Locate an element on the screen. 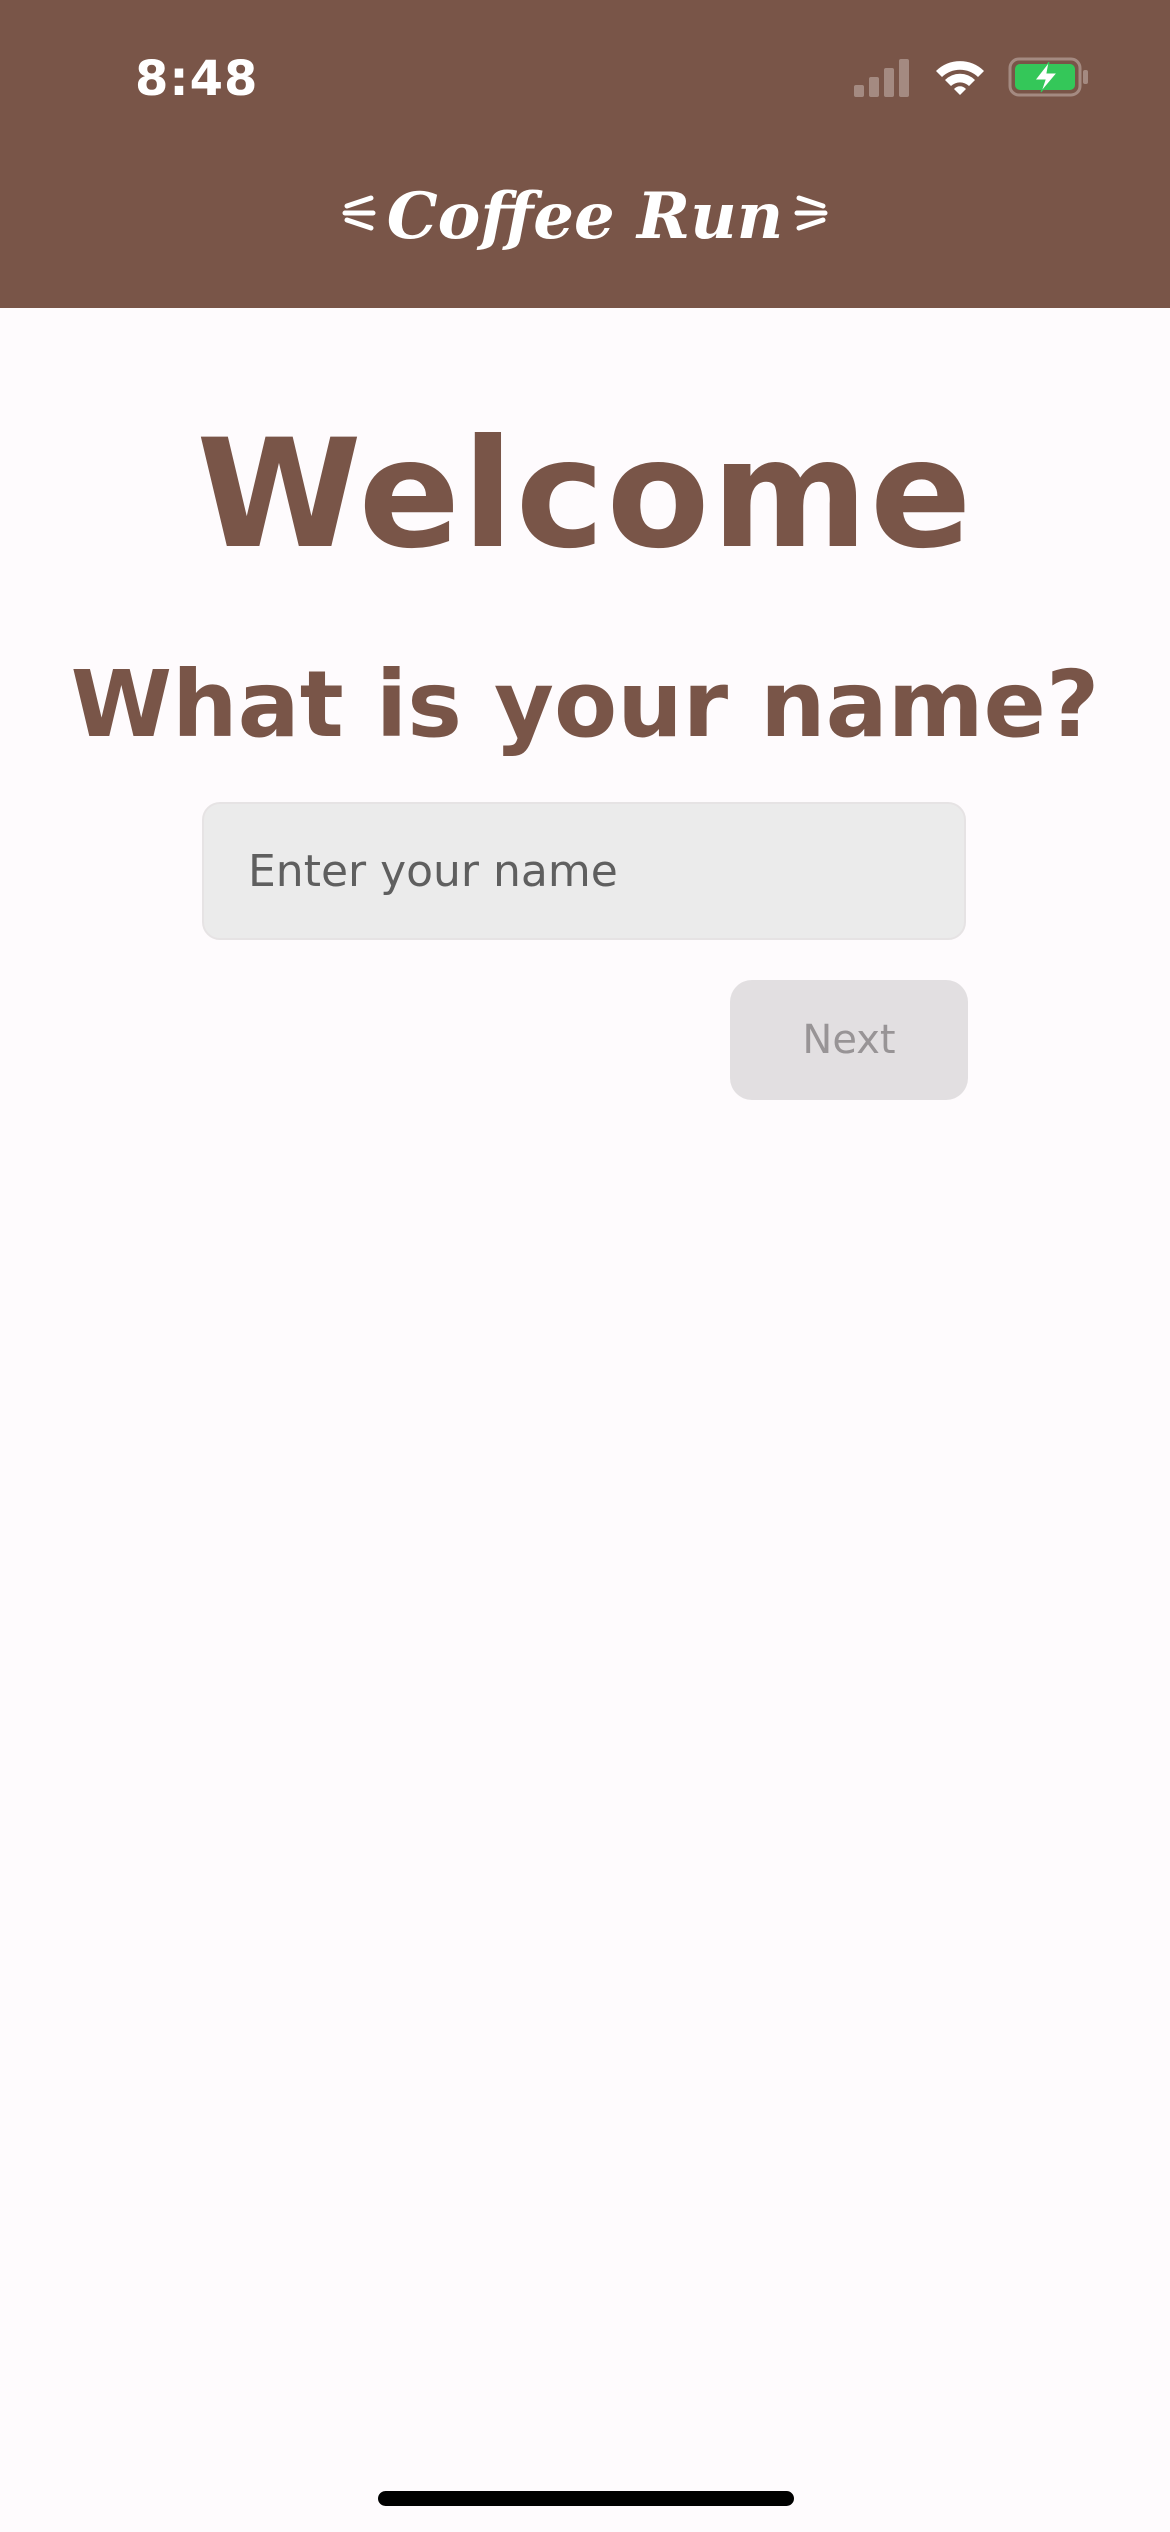 This screenshot has height=2532, width=1170. wifi-icon is located at coordinates (960, 79).